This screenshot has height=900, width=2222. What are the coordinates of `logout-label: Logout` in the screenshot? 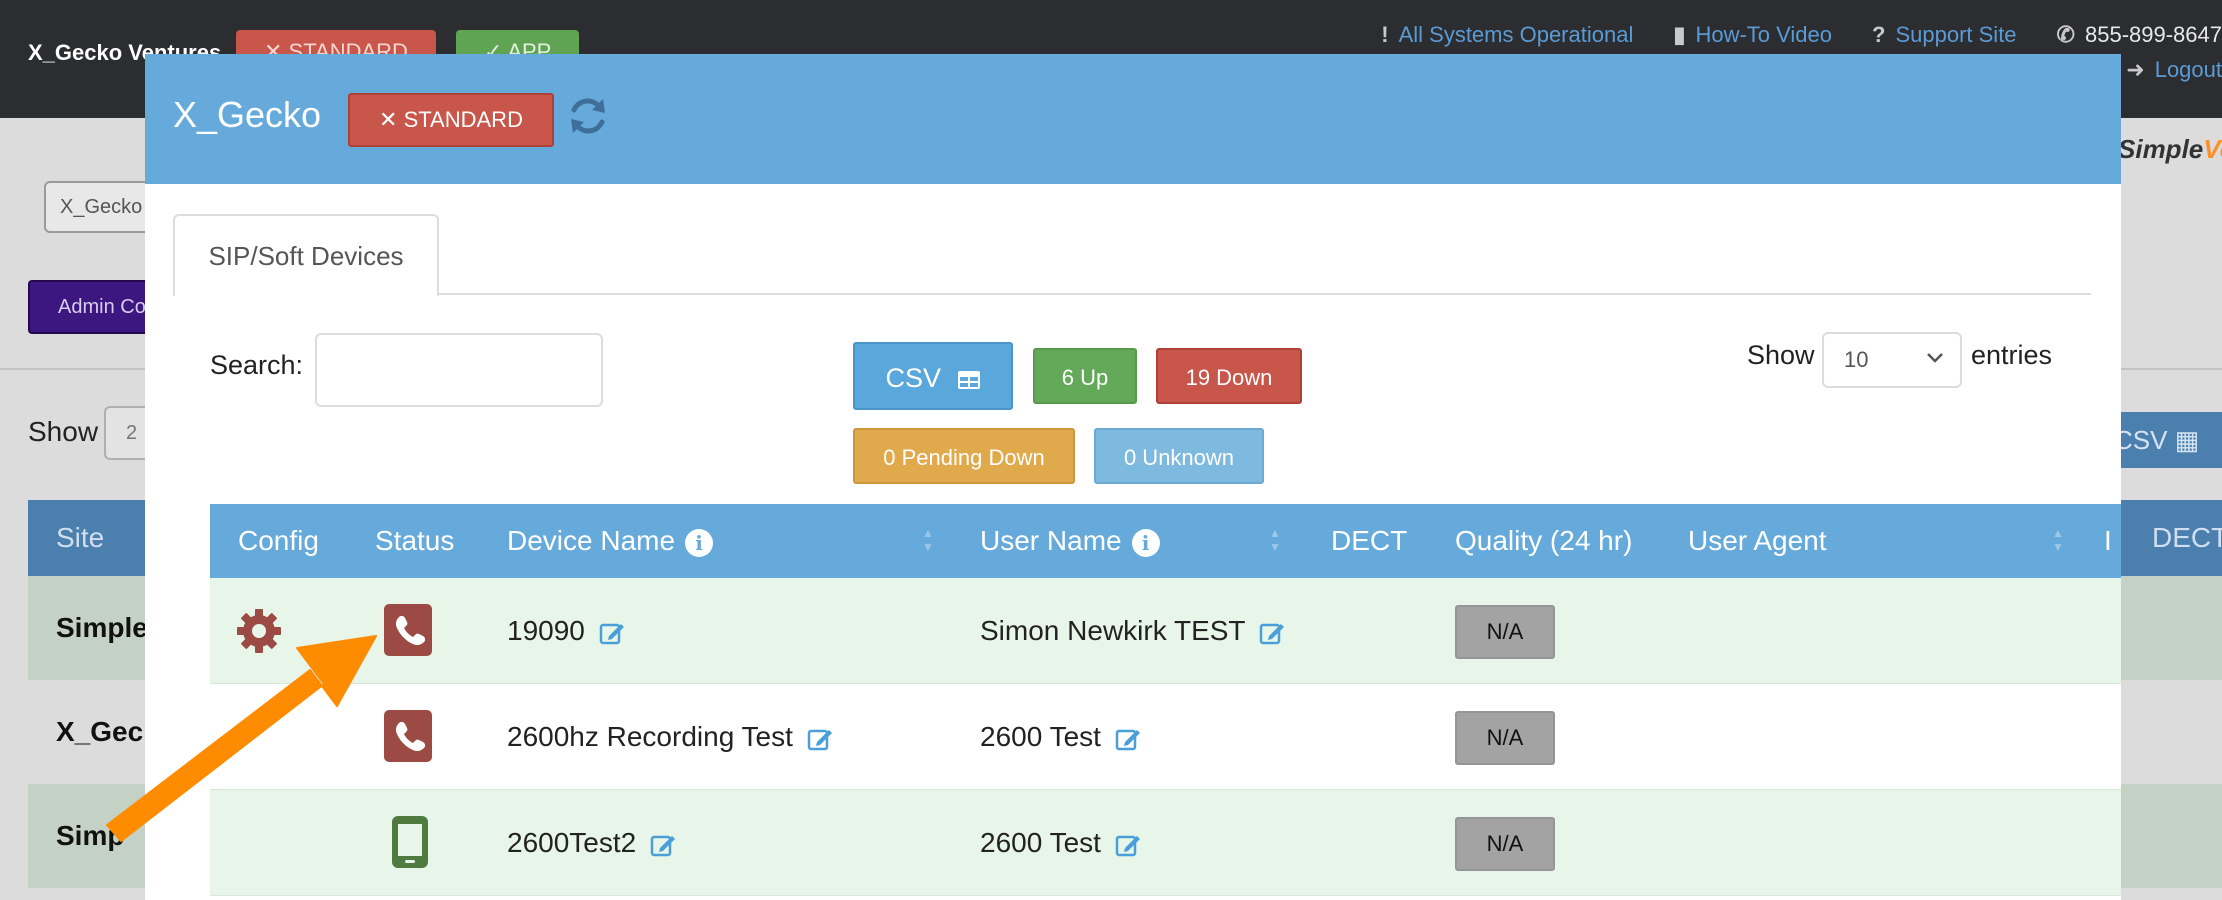 It's located at (2188, 69).